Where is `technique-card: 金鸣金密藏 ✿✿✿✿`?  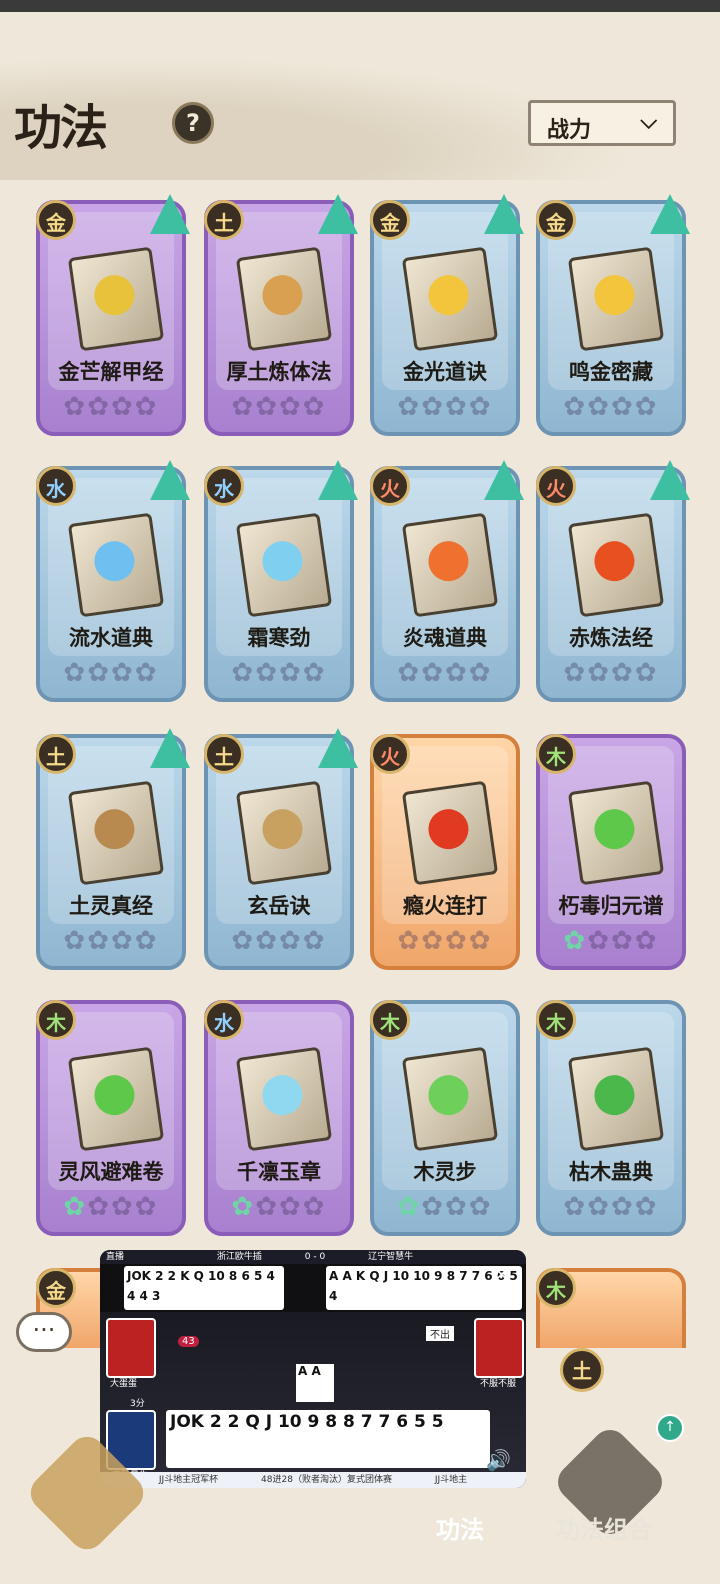
technique-card: 金鸣金密藏 ✿✿✿✿ is located at coordinates (613, 315).